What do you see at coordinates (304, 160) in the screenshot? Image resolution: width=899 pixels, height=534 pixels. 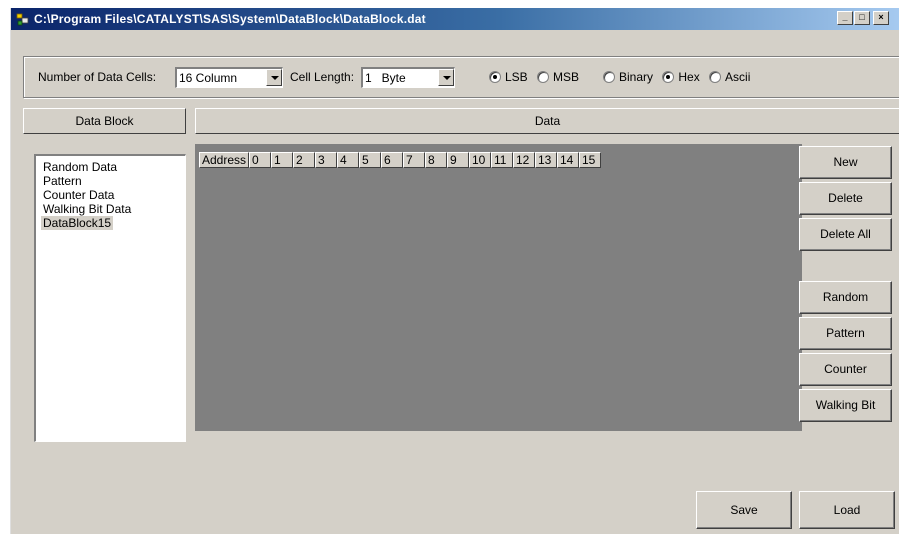 I see `grid-header-col: 2` at bounding box center [304, 160].